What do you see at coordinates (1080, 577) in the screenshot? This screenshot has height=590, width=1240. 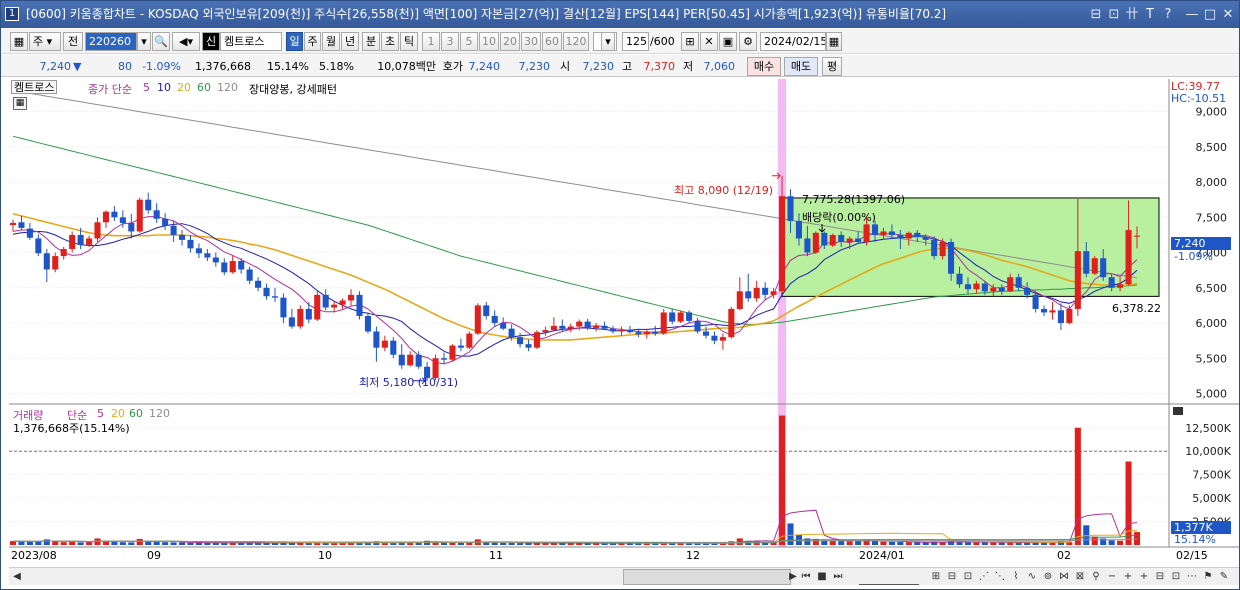 I see `tool-10-icon: ⊠` at bounding box center [1080, 577].